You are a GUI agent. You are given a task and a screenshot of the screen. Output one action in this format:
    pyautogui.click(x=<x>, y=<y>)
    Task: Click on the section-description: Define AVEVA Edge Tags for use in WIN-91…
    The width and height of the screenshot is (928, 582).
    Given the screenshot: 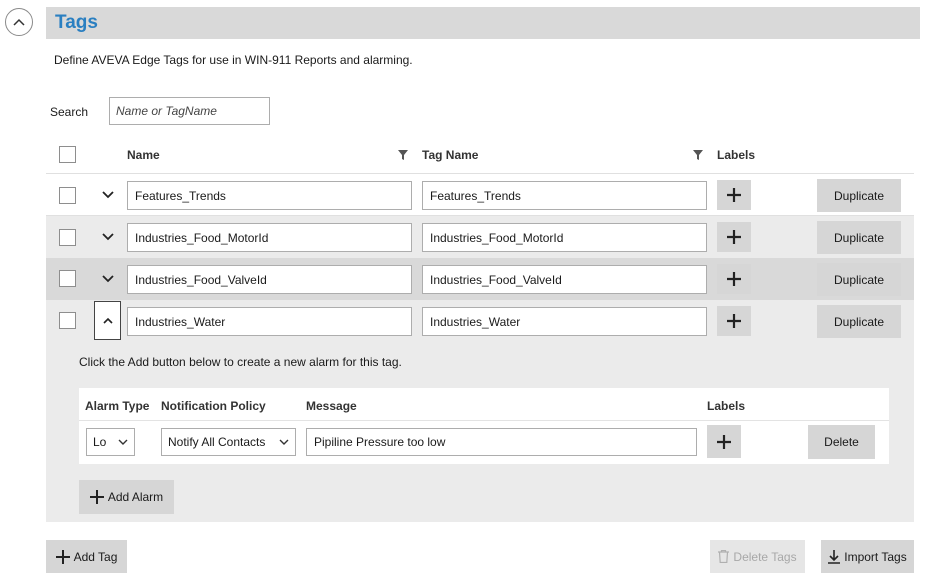 What is the action you would take?
    pyautogui.click(x=233, y=60)
    